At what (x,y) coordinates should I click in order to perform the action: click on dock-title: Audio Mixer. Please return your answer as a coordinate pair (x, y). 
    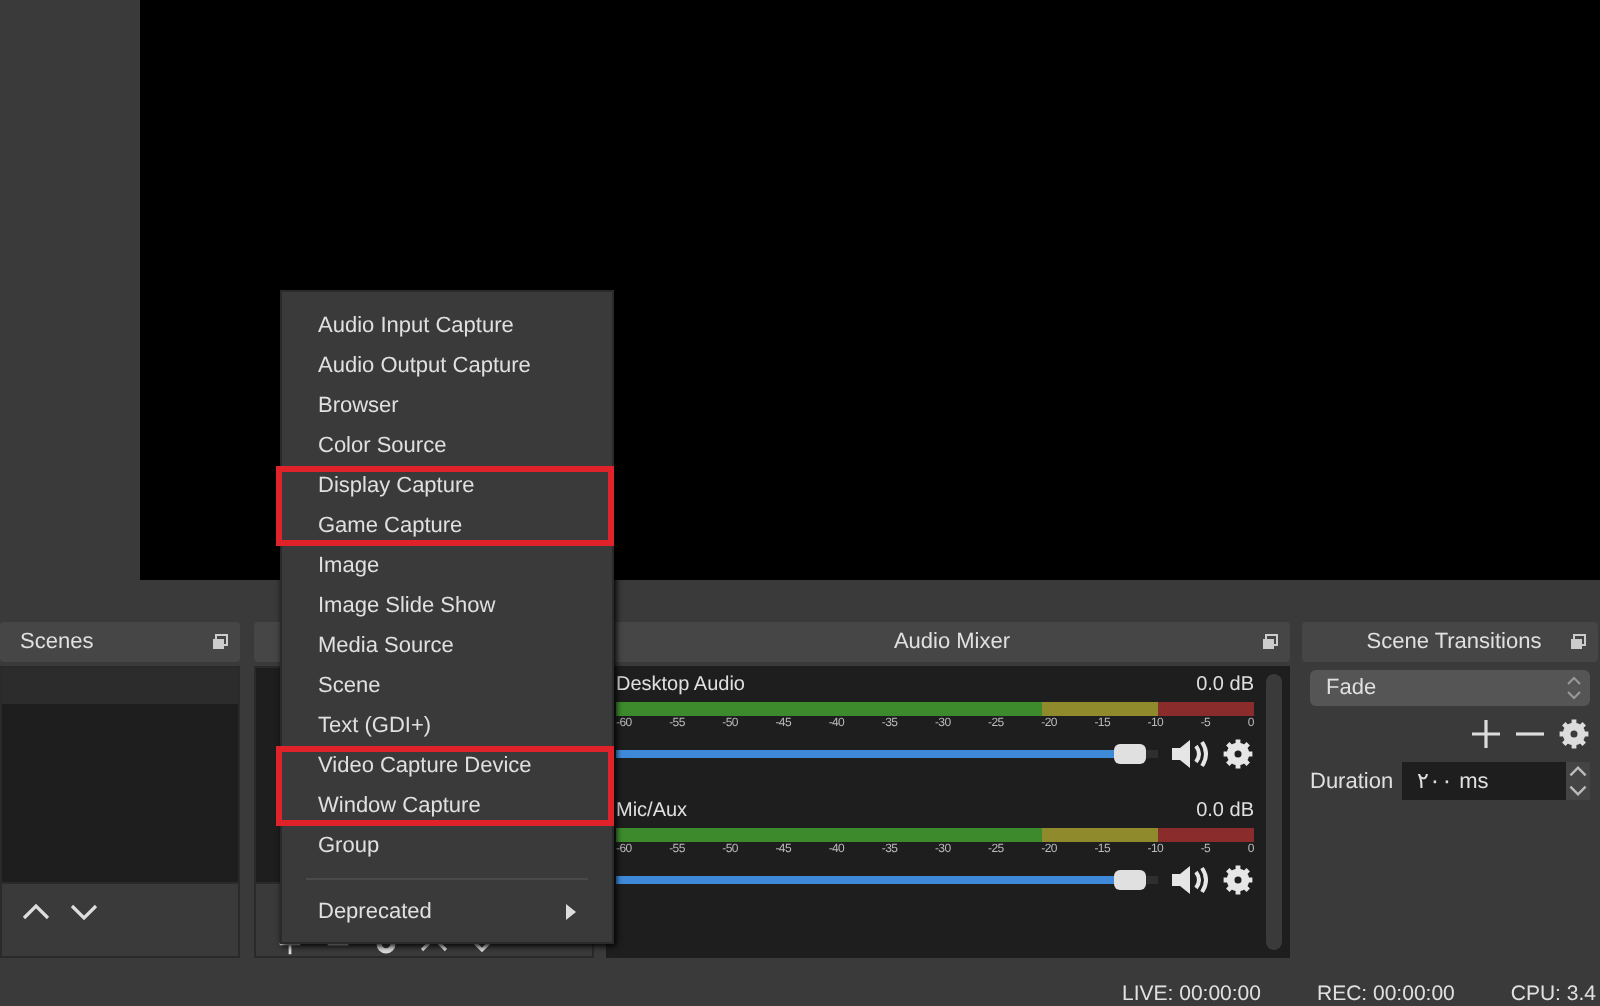
    Looking at the image, I should click on (952, 642).